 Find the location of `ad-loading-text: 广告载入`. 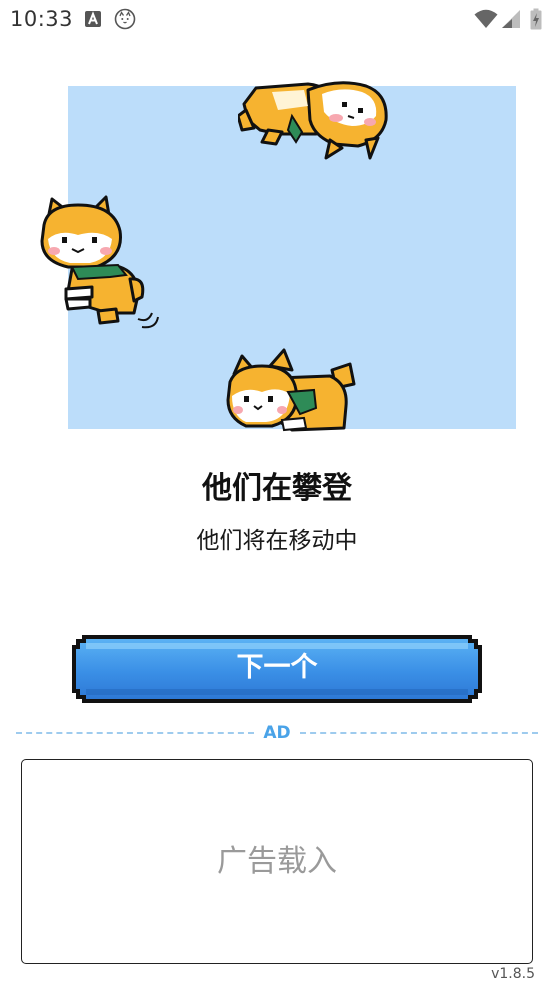

ad-loading-text: 广告载入 is located at coordinates (277, 861).